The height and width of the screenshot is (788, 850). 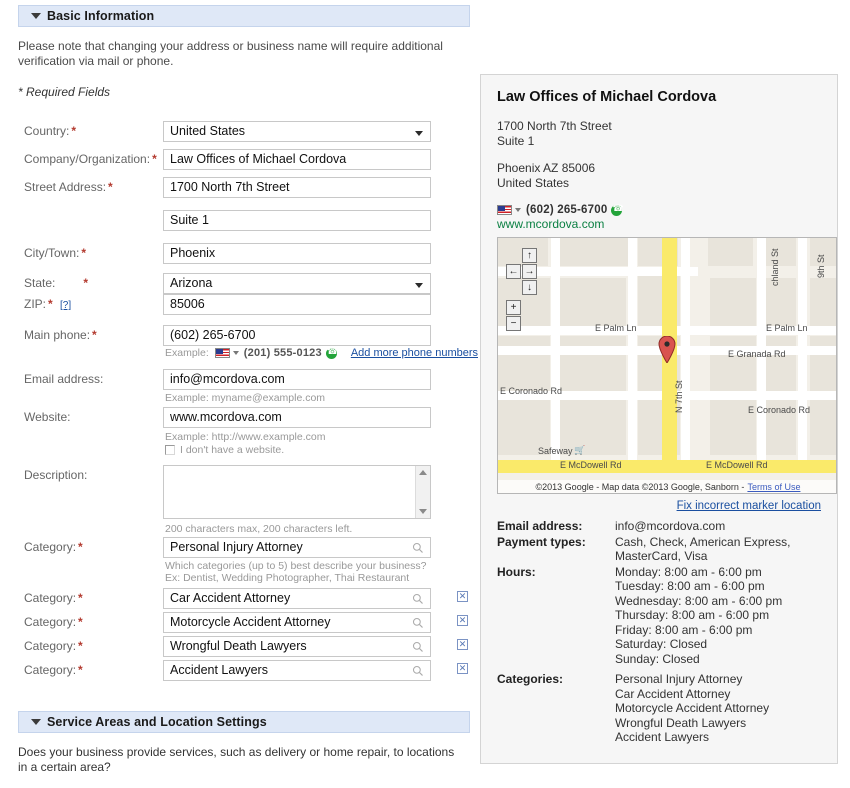 What do you see at coordinates (659, 224) in the screenshot?
I see `preview-website-link: www.mcordova.com` at bounding box center [659, 224].